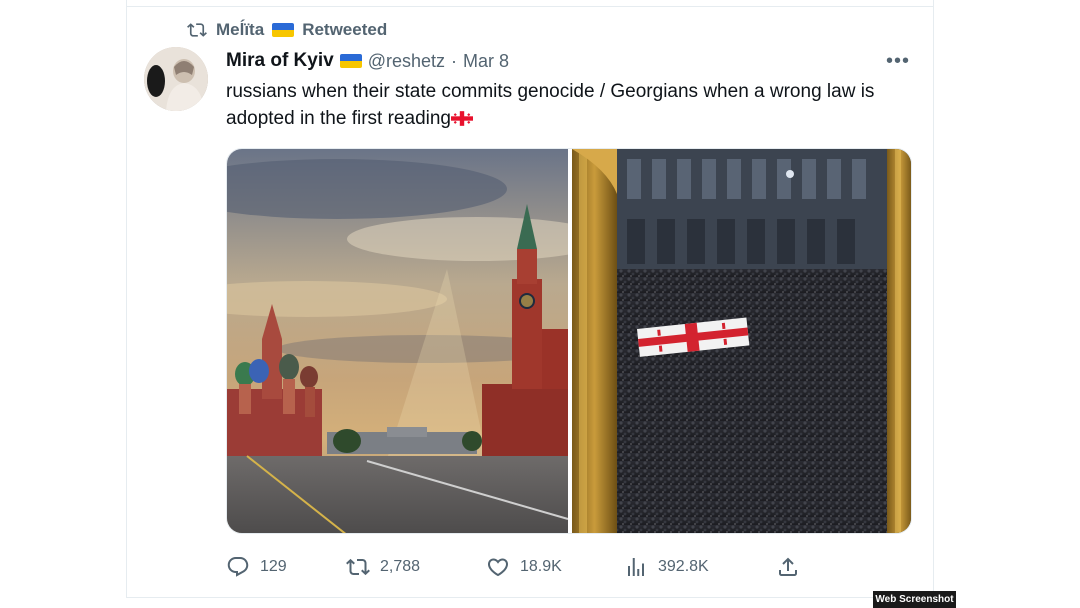  Describe the element at coordinates (486, 61) in the screenshot. I see `tweet-date: Mar 8` at that location.